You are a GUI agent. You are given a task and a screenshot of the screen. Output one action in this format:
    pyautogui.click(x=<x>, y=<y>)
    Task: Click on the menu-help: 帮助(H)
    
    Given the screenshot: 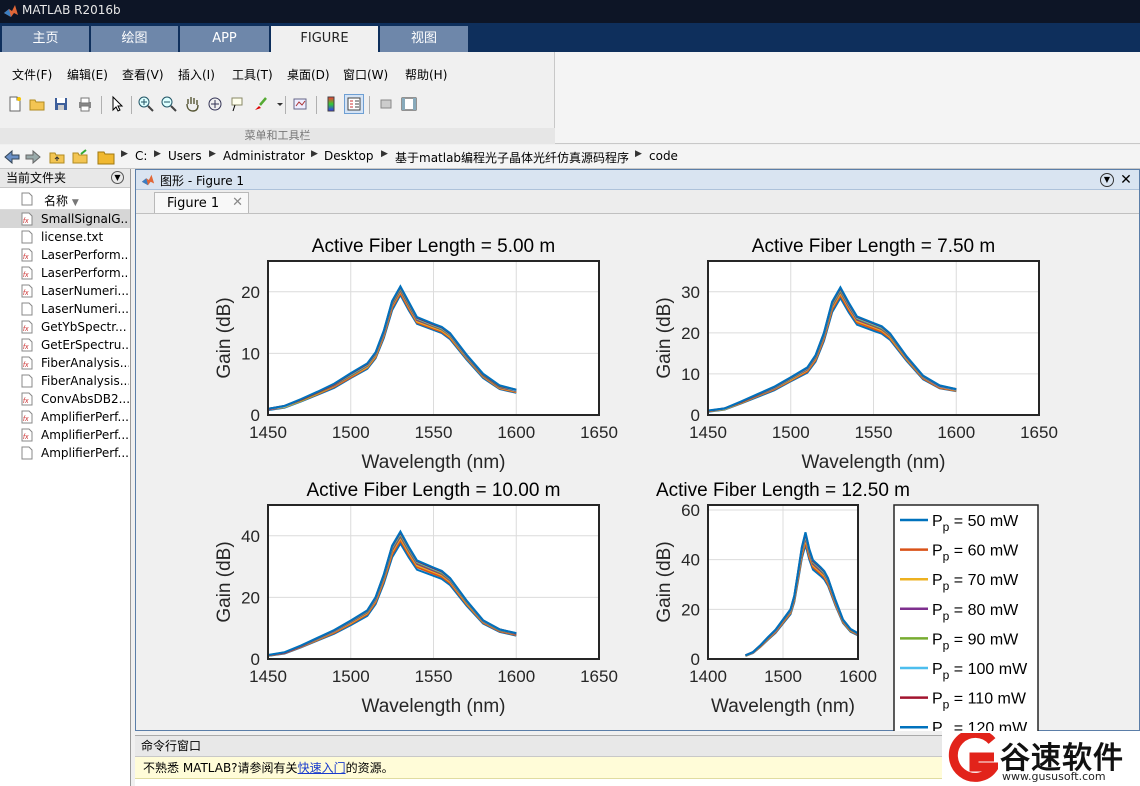 What is the action you would take?
    pyautogui.click(x=426, y=74)
    